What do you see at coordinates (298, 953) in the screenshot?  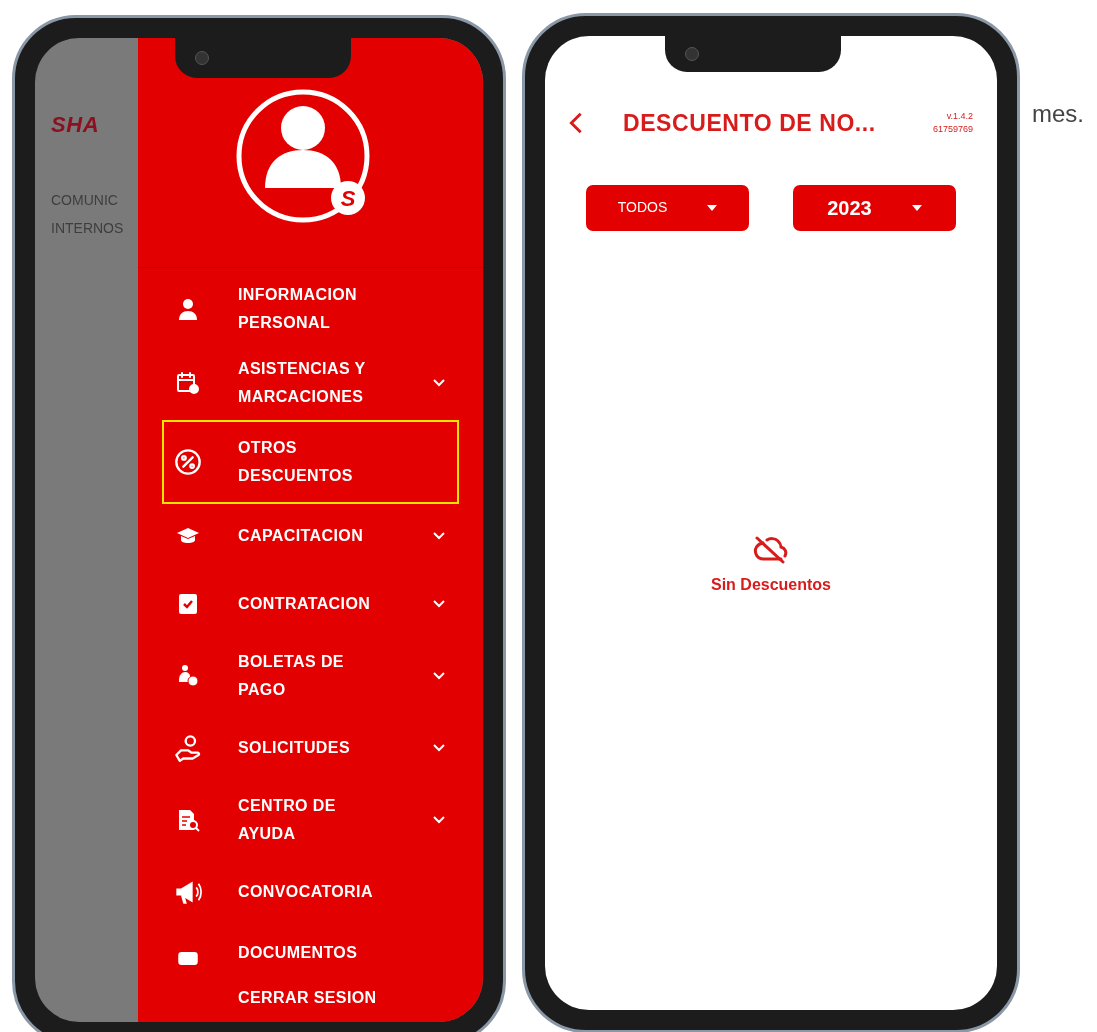 I see `menu-label: DOCUMENTOS` at bounding box center [298, 953].